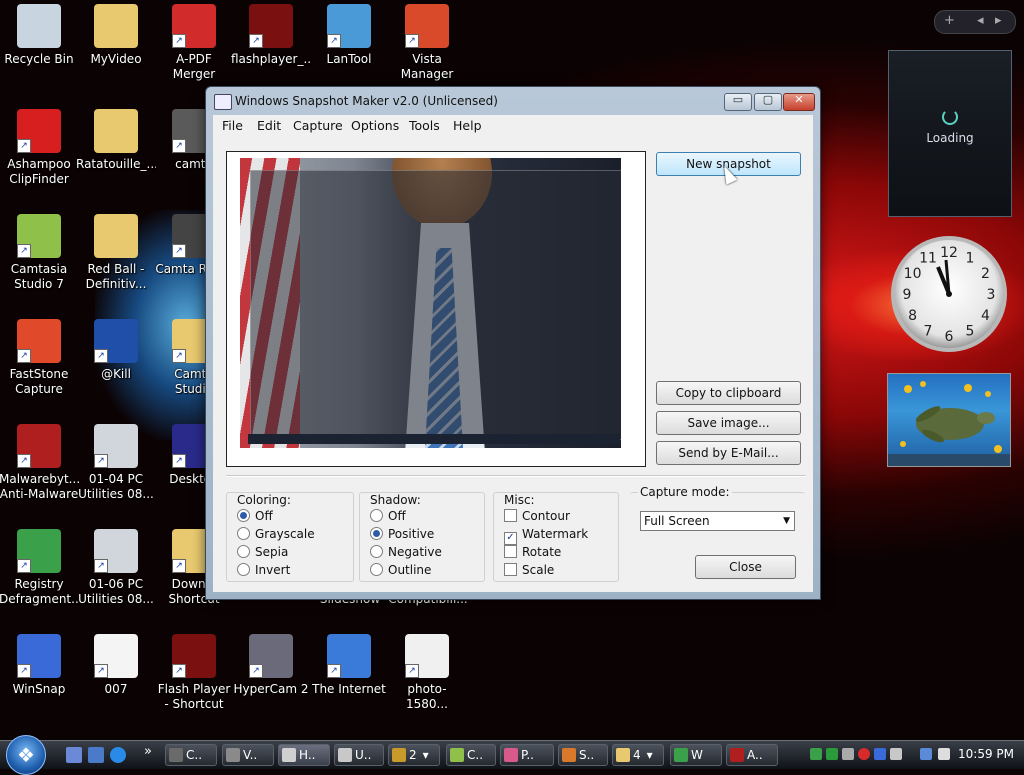  Describe the element at coordinates (39, 35) in the screenshot. I see `desktop-icon: Recycle Bin` at that location.